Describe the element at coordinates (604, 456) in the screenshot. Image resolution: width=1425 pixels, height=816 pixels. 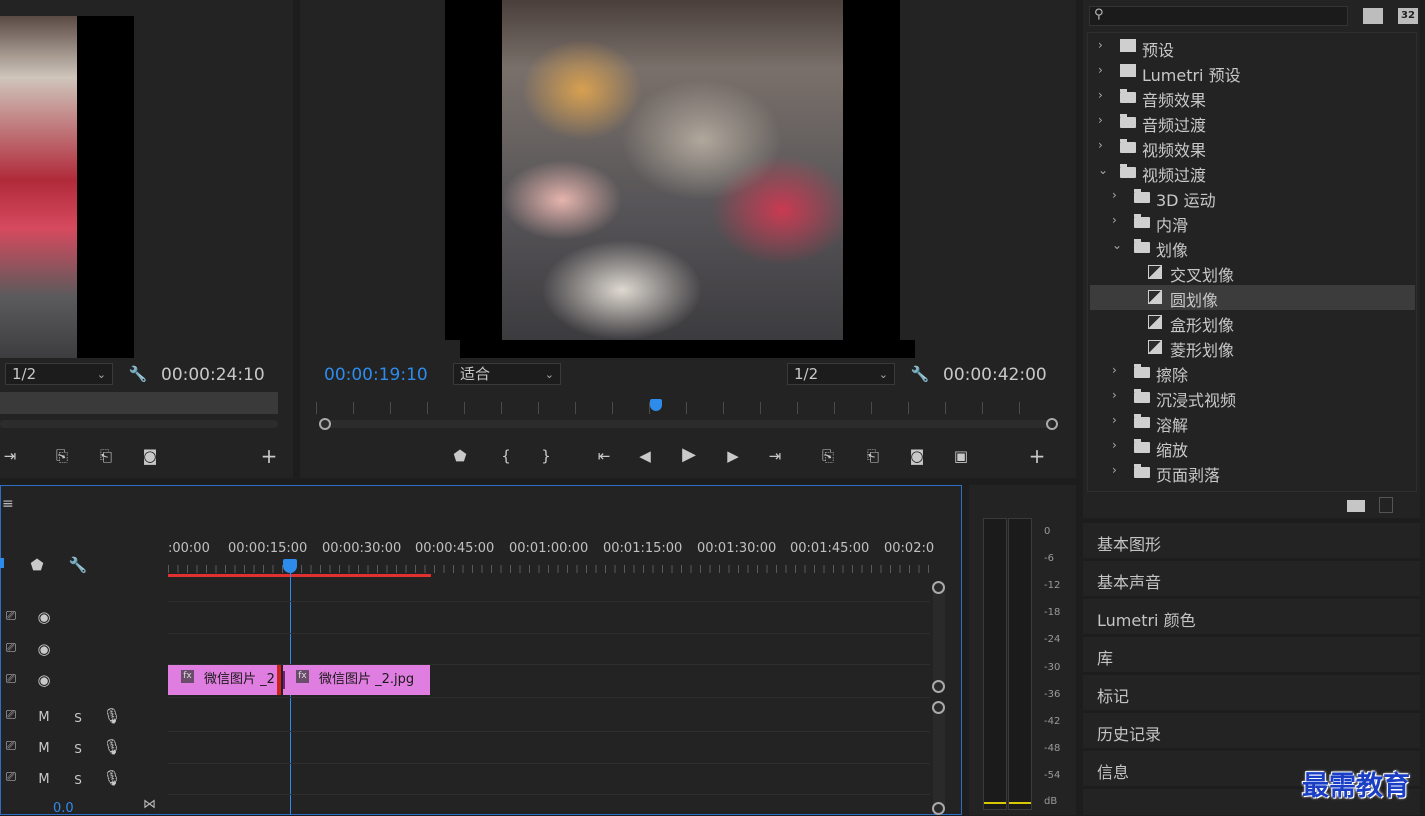
I see `go-to-in-icon: ⇤` at that location.